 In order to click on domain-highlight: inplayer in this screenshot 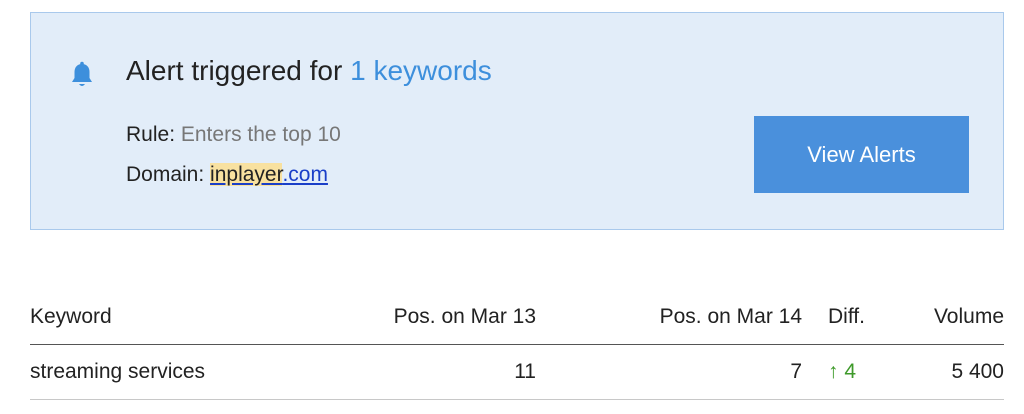, I will do `click(246, 174)`.